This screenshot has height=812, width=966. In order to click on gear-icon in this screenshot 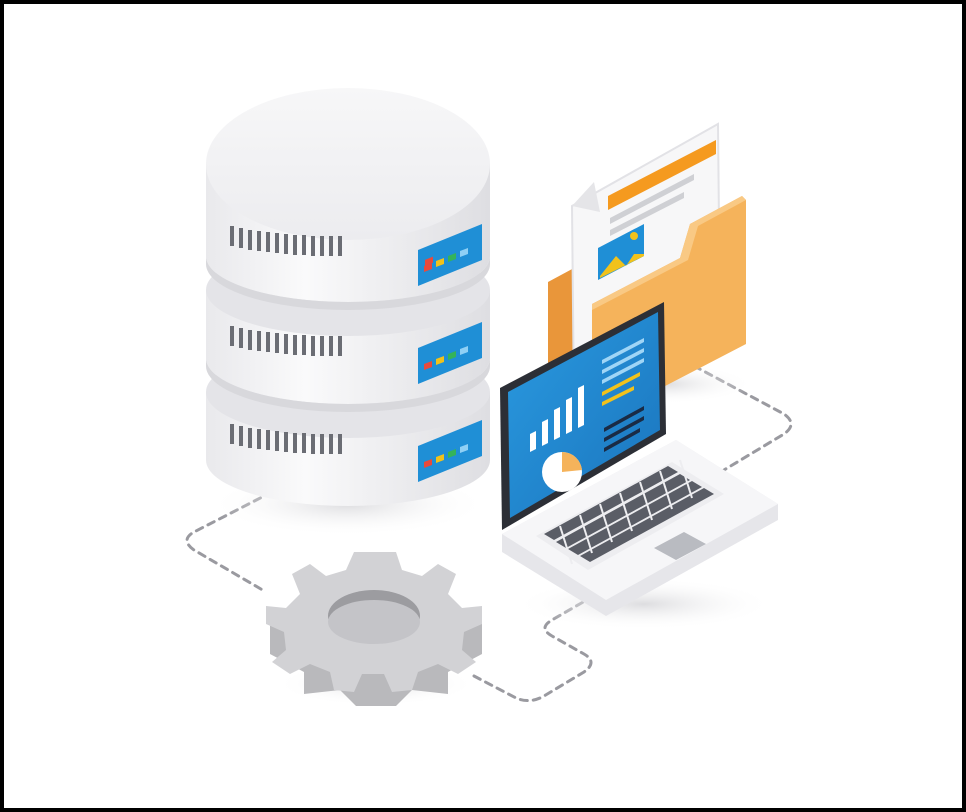, I will do `click(374, 629)`.